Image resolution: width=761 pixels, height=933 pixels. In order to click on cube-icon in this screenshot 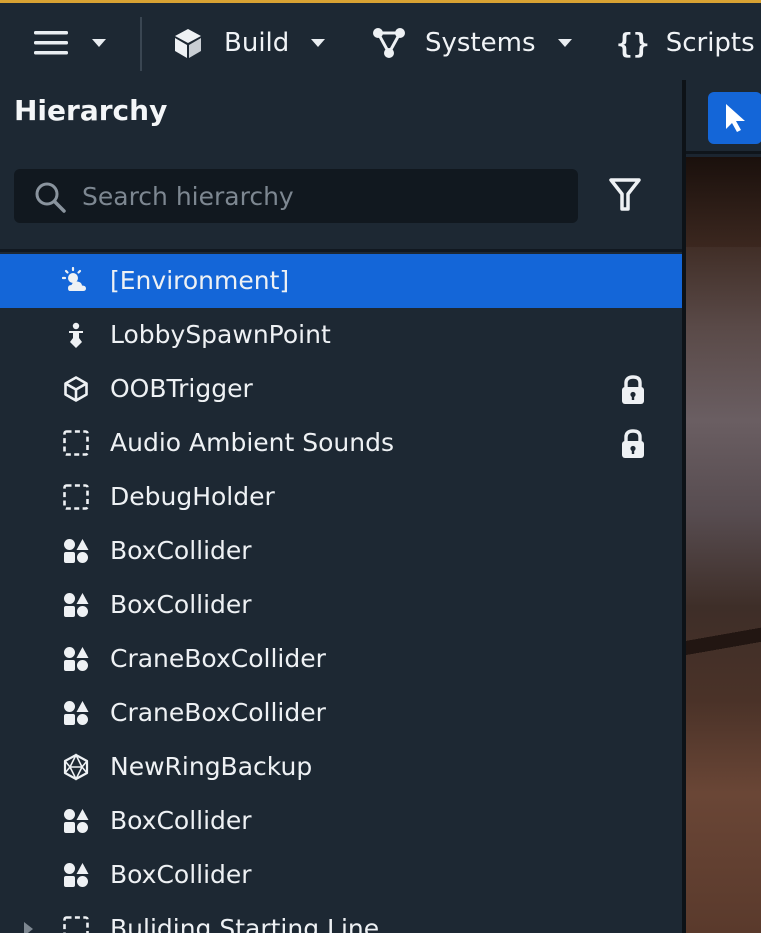, I will do `click(188, 43)`.